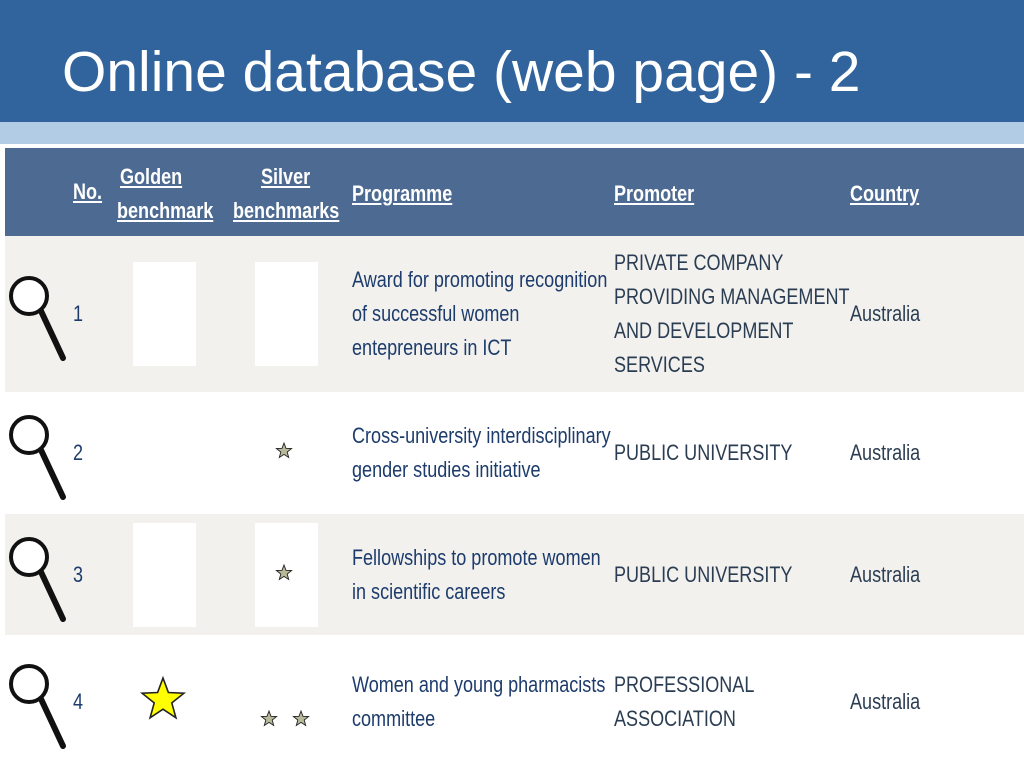 The image size is (1024, 768). Describe the element at coordinates (732, 296) in the screenshot. I see `promoter-line: PROVIDING MANAGEMENT` at that location.